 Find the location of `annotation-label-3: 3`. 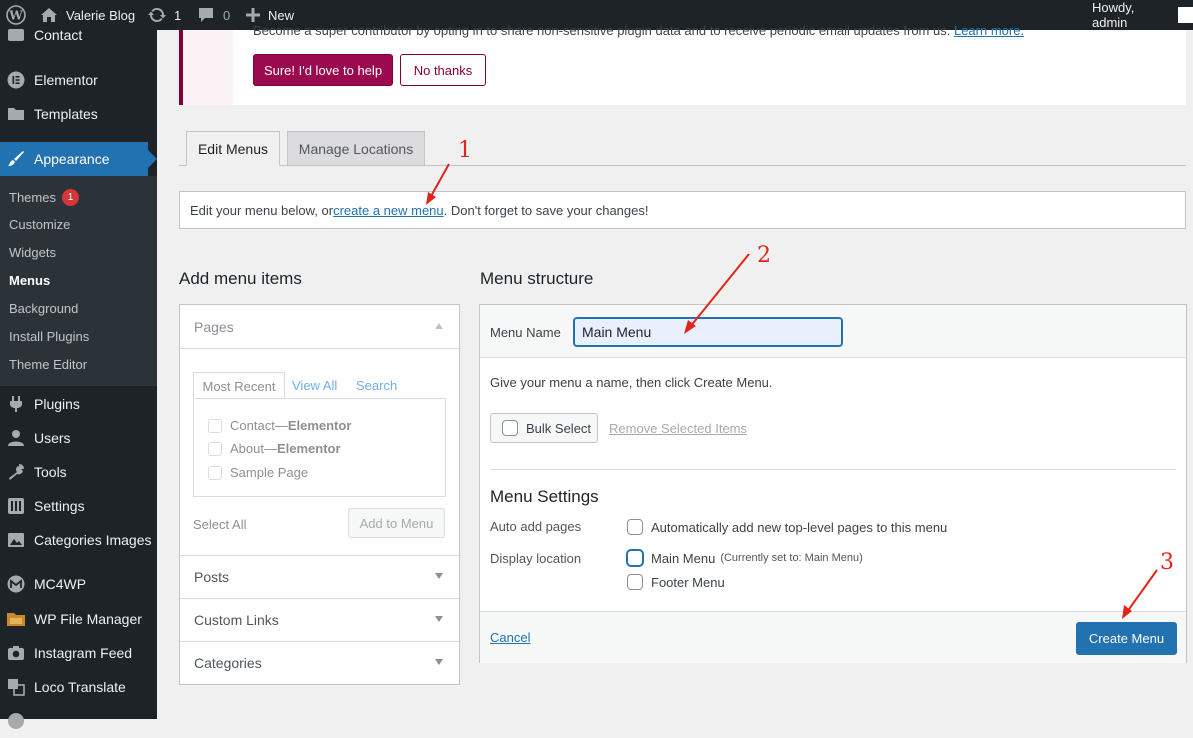

annotation-label-3: 3 is located at coordinates (1167, 562).